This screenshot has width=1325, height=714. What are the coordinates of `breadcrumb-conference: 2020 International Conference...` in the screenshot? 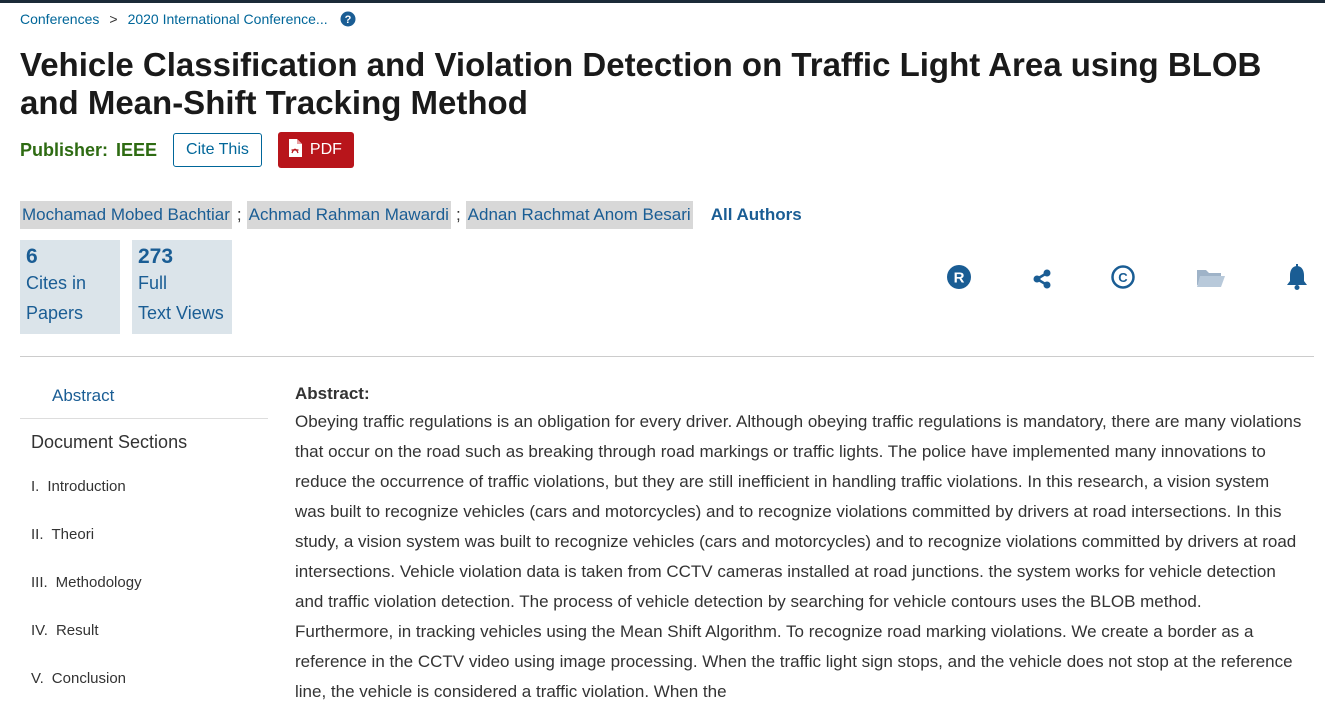 It's located at (228, 19).